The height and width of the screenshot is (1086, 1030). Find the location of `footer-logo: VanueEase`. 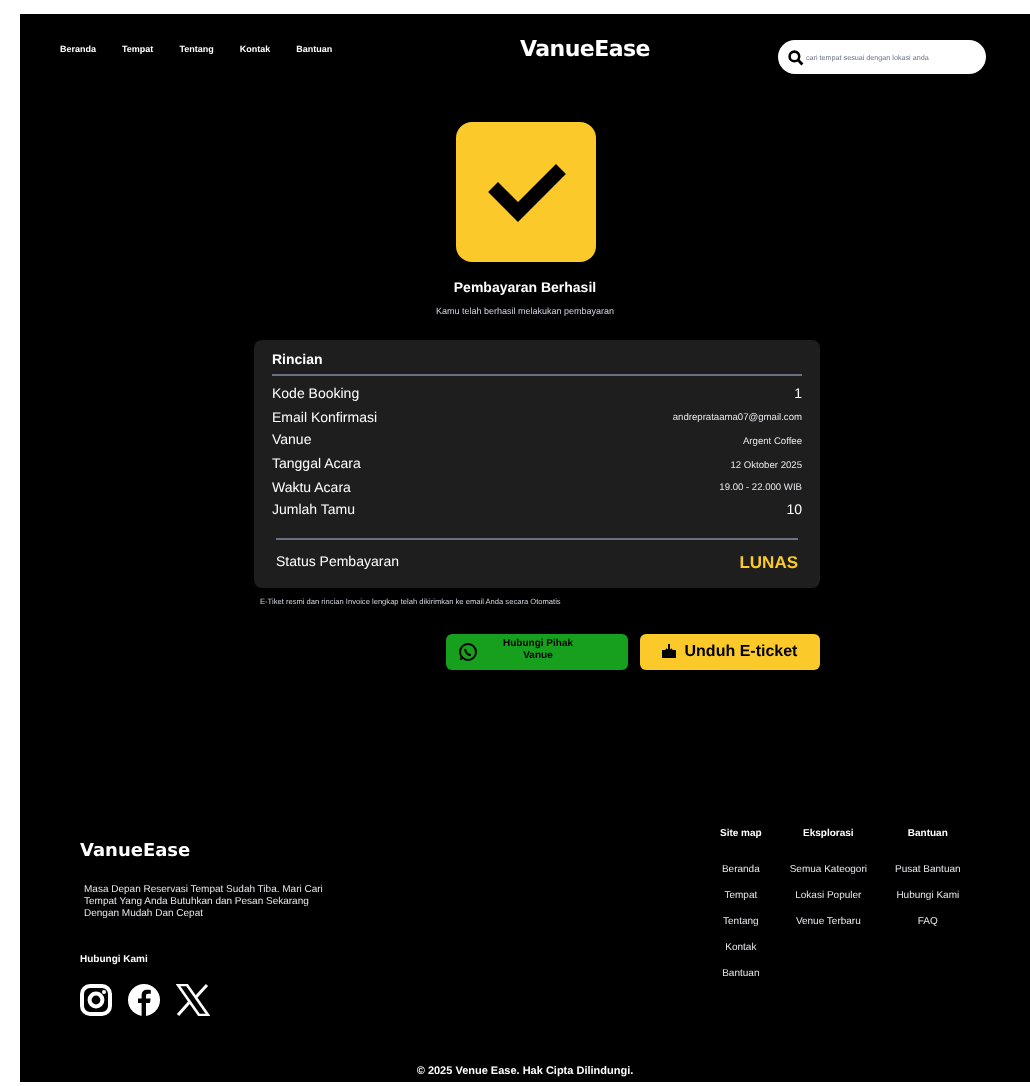

footer-logo: VanueEase is located at coordinates (136, 852).